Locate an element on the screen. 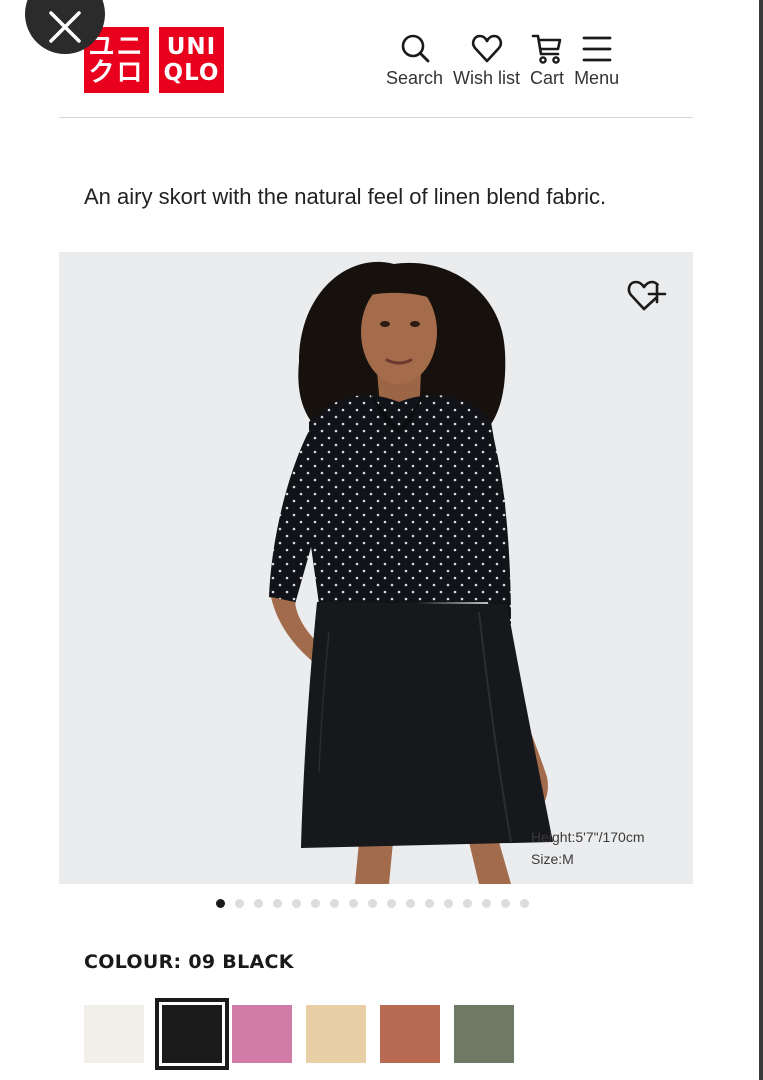 This screenshot has width=763, height=1080. logo-latin-line2: QLO is located at coordinates (191, 73).